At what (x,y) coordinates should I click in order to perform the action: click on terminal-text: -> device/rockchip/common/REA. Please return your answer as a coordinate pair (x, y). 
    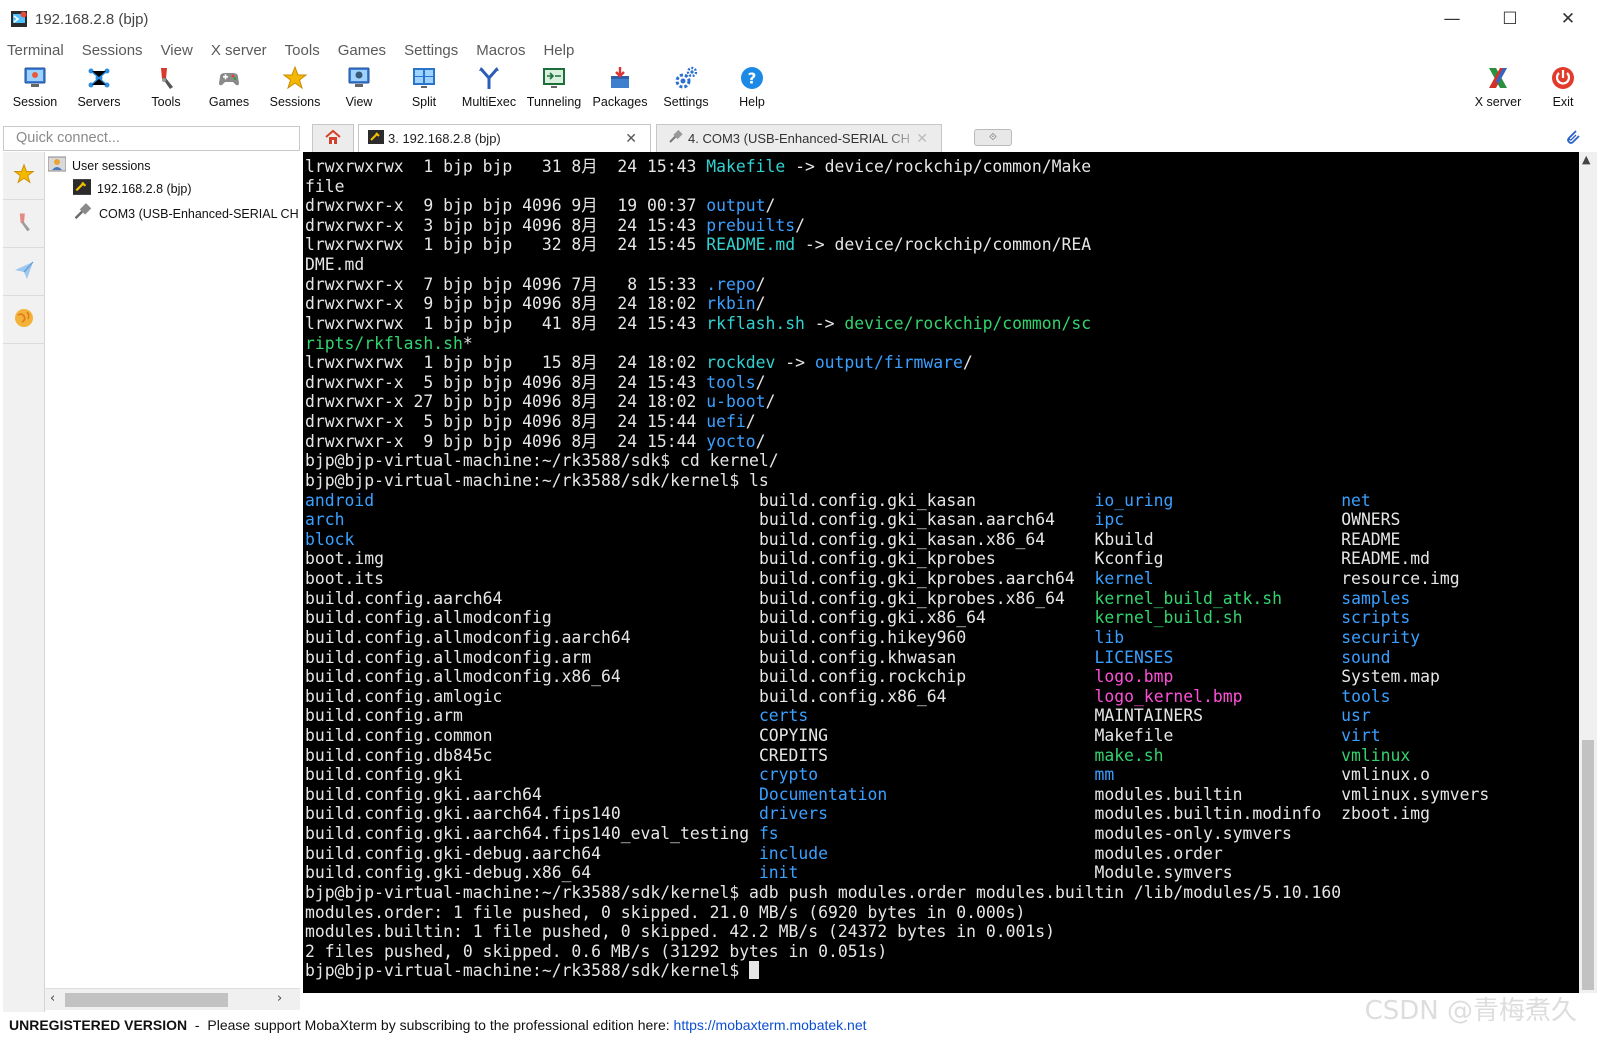
    Looking at the image, I should click on (943, 245).